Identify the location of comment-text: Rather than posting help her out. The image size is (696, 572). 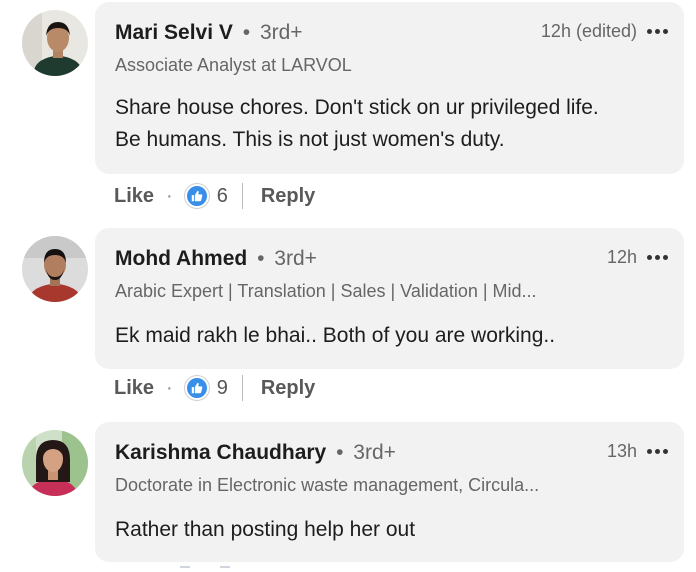
(395, 530).